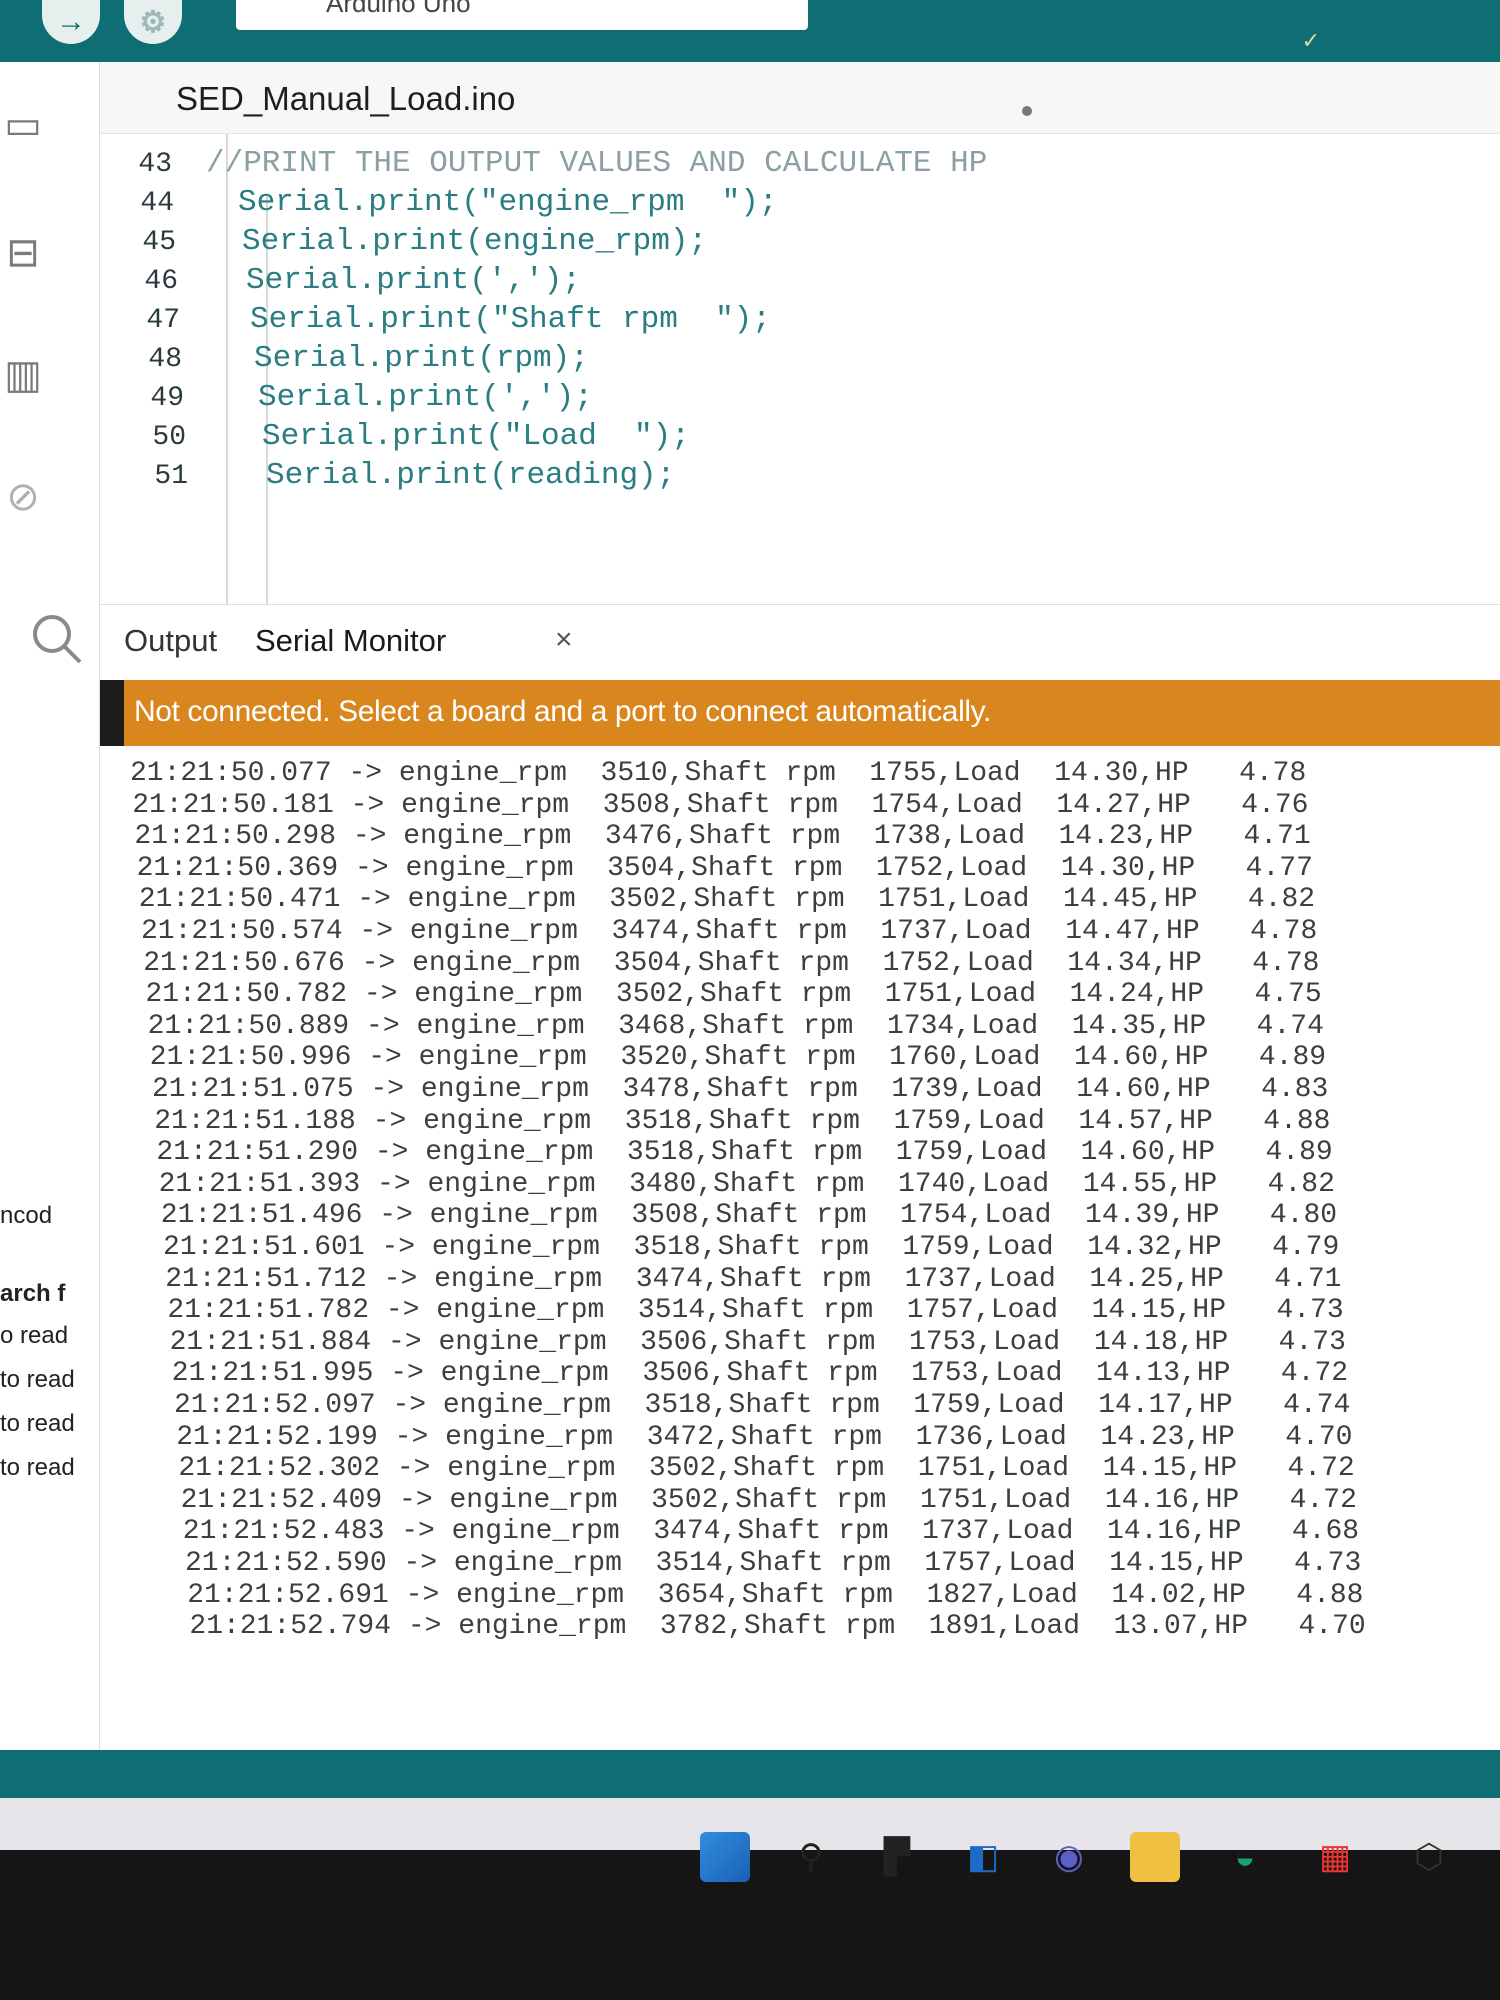  What do you see at coordinates (916, 963) in the screenshot?
I see `log-shaft-value: 1752` at bounding box center [916, 963].